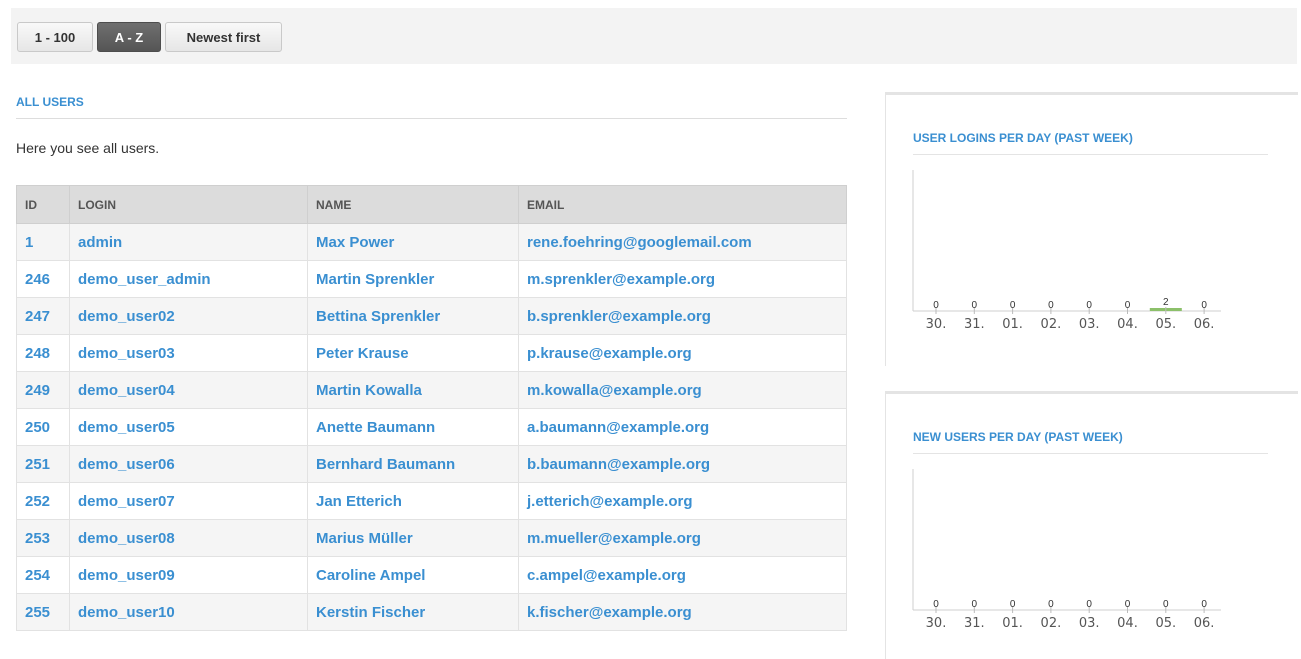 This screenshot has width=1301, height=659. What do you see at coordinates (88, 148) in the screenshot?
I see `users-description: Here you see all users.` at bounding box center [88, 148].